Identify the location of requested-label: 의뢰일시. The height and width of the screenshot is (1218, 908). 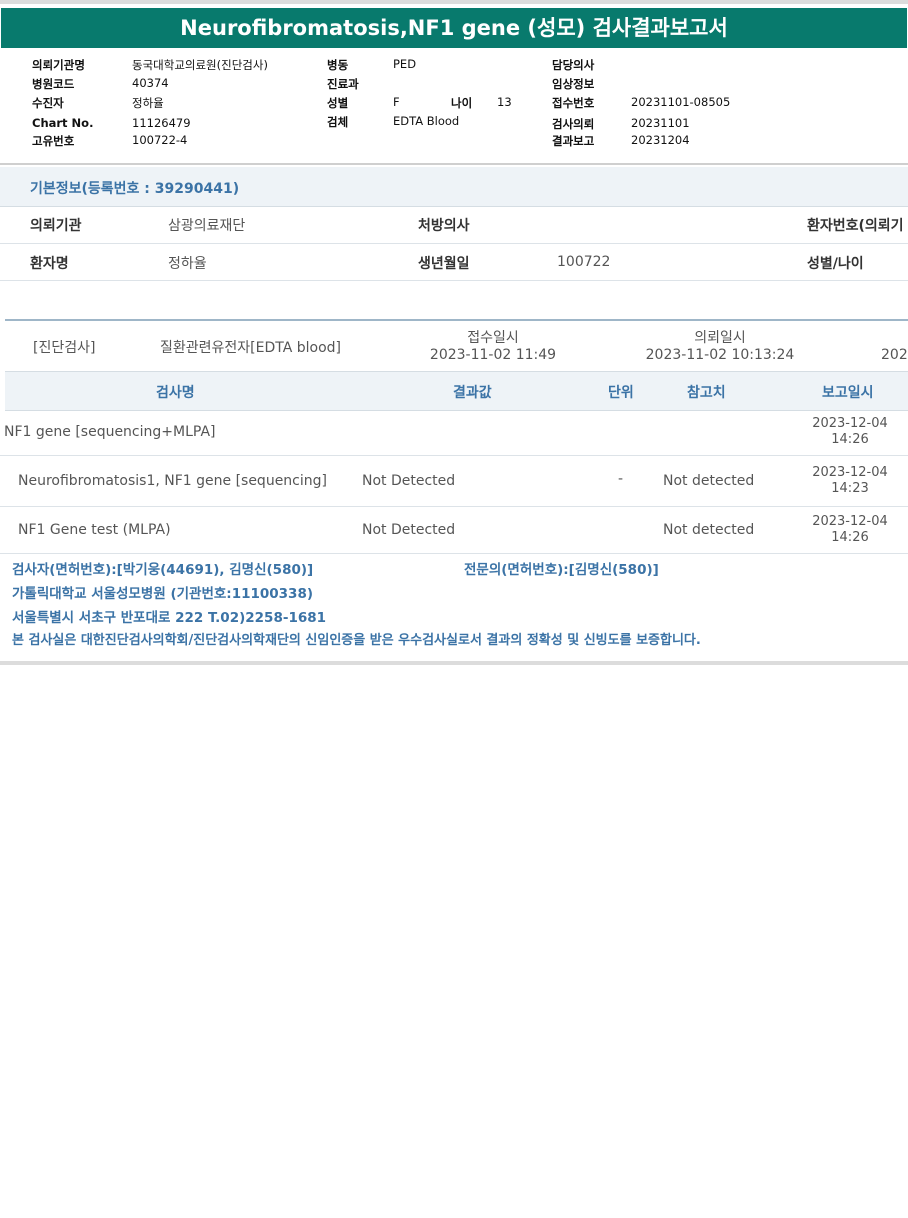
(720, 338).